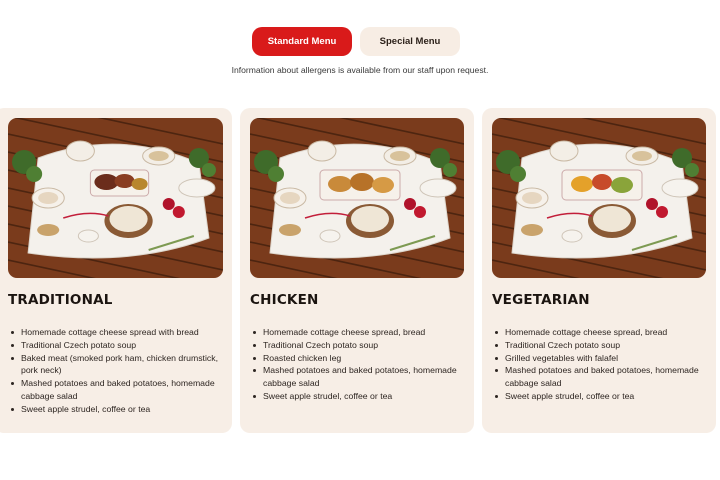  What do you see at coordinates (541, 300) in the screenshot?
I see `card-title: VEGETARIAN` at bounding box center [541, 300].